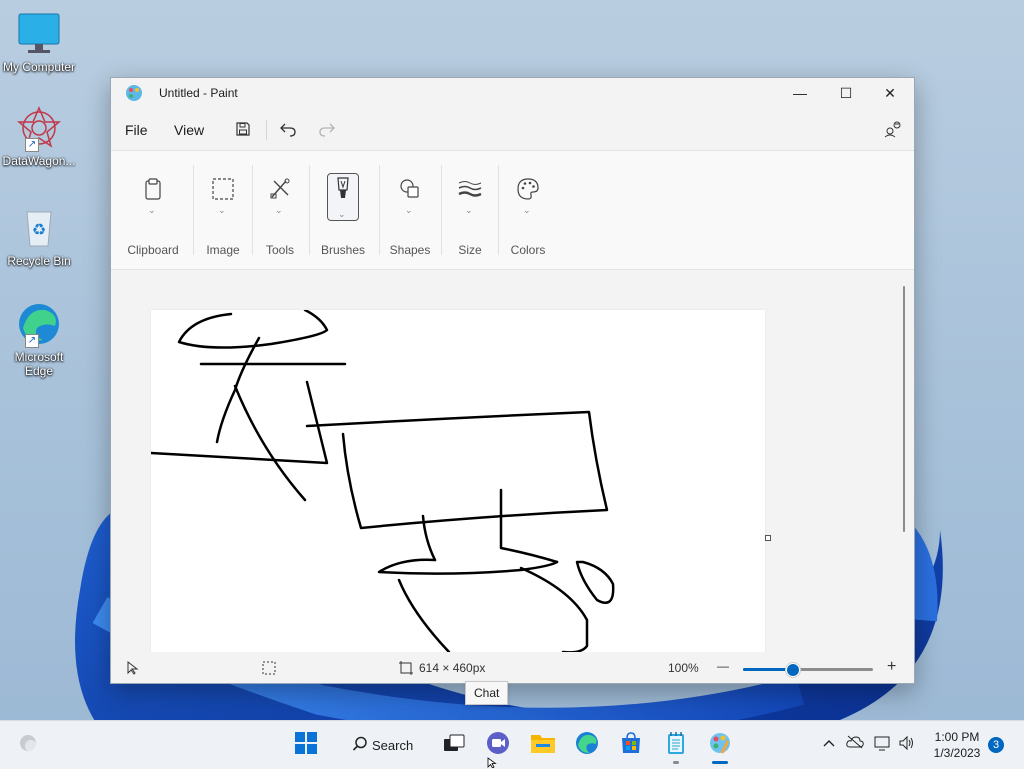 The height and width of the screenshot is (769, 1024). What do you see at coordinates (39, 324) in the screenshot?
I see `edge-icon: ↗` at bounding box center [39, 324].